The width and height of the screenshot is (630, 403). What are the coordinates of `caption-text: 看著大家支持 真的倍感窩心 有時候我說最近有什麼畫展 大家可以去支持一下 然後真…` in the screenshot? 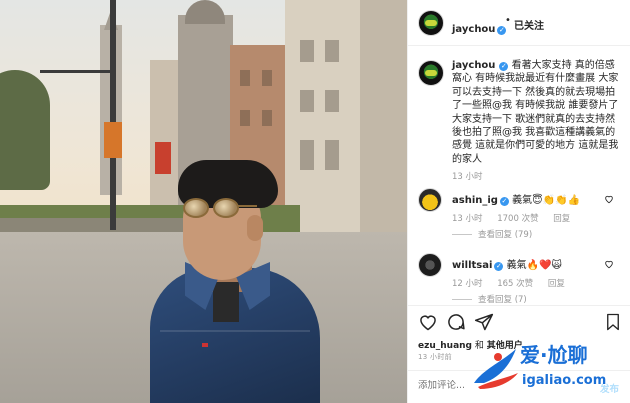 It's located at (535, 112).